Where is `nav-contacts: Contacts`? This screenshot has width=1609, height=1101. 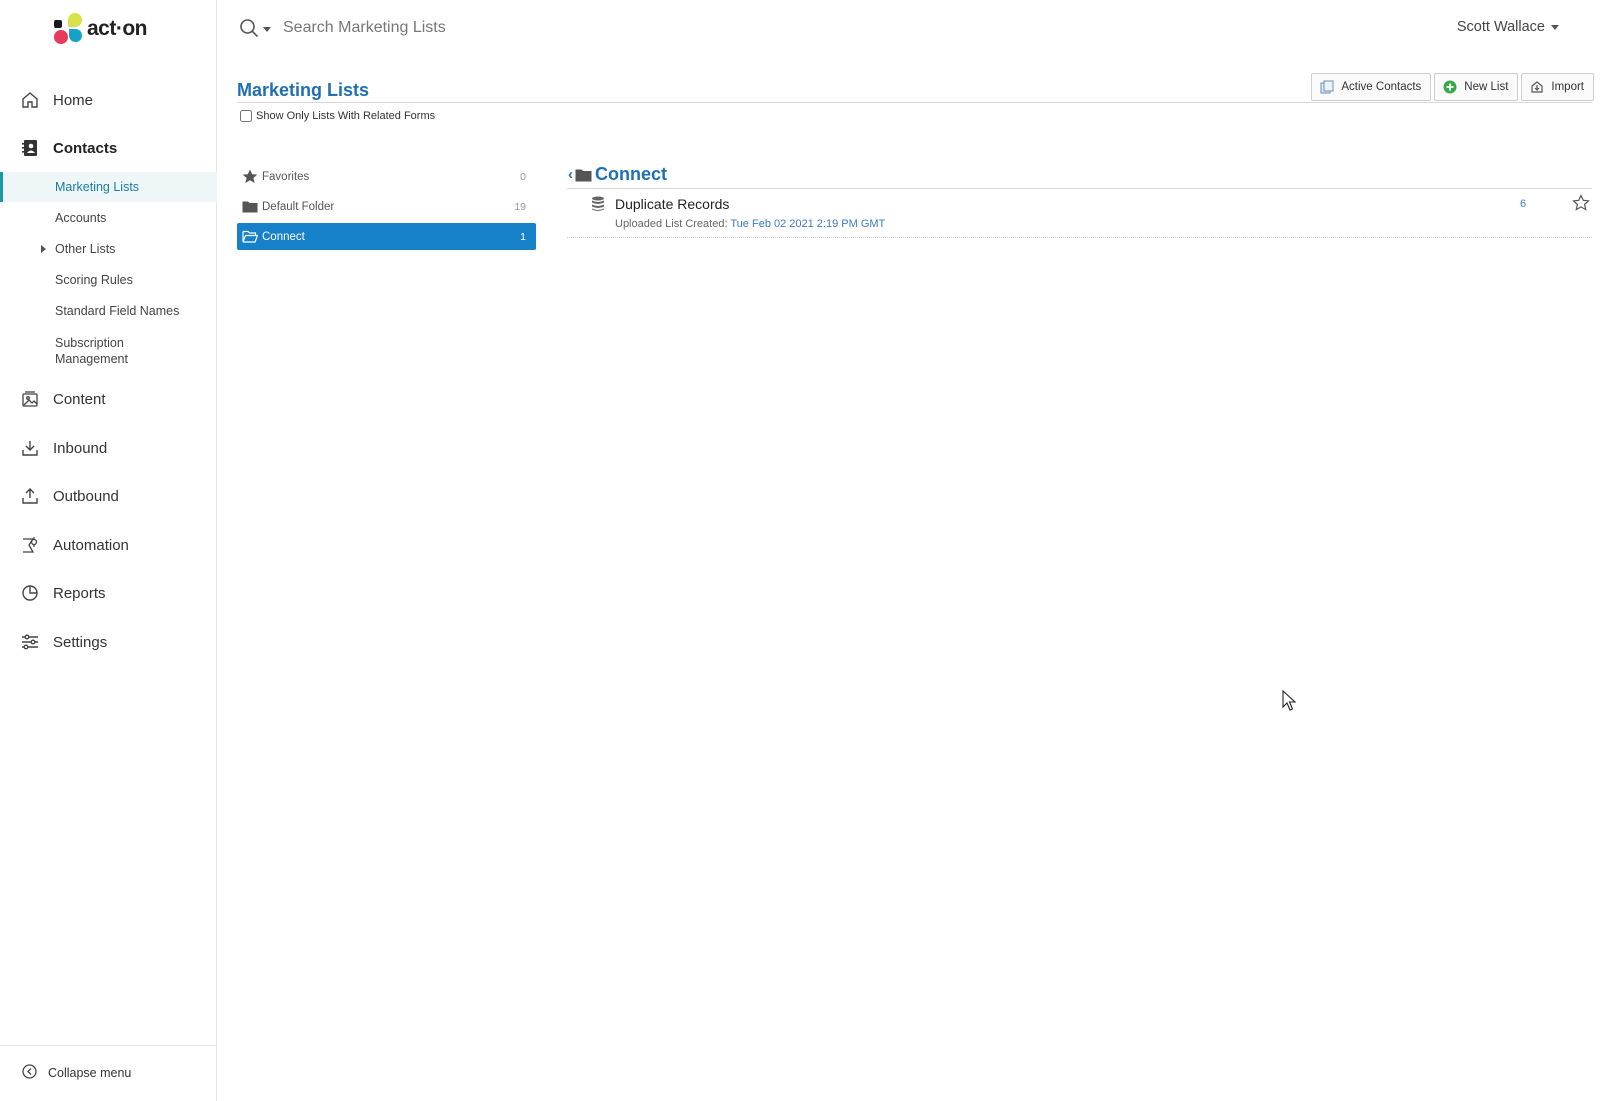 nav-contacts: Contacts is located at coordinates (108, 148).